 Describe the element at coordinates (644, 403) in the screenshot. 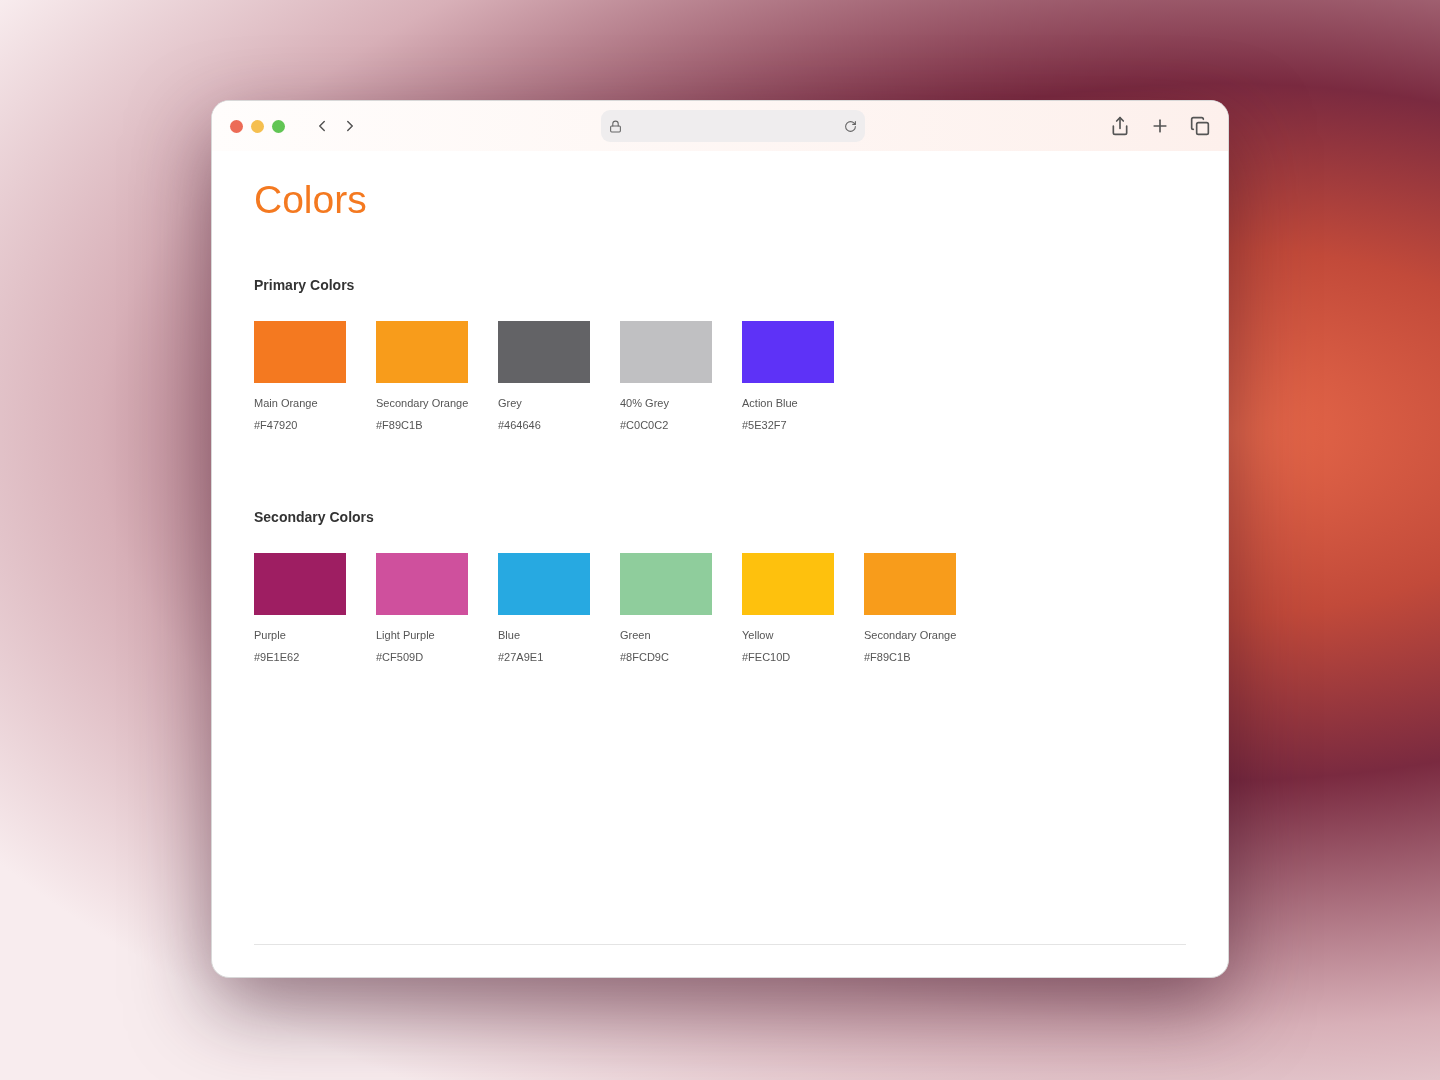

I see `color-name: 40% Grey` at that location.